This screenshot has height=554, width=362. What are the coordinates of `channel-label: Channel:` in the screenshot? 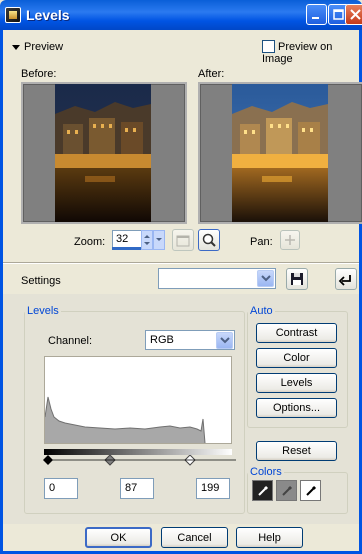 It's located at (70, 341).